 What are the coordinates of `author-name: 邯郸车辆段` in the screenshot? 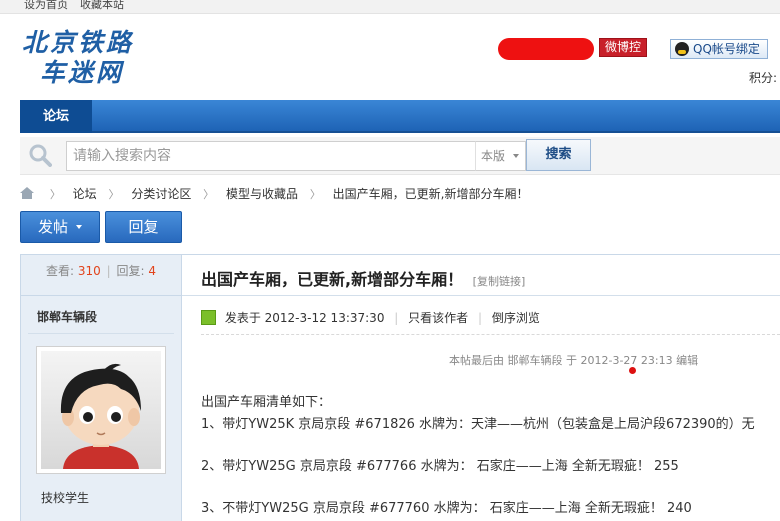 It's located at (67, 316).